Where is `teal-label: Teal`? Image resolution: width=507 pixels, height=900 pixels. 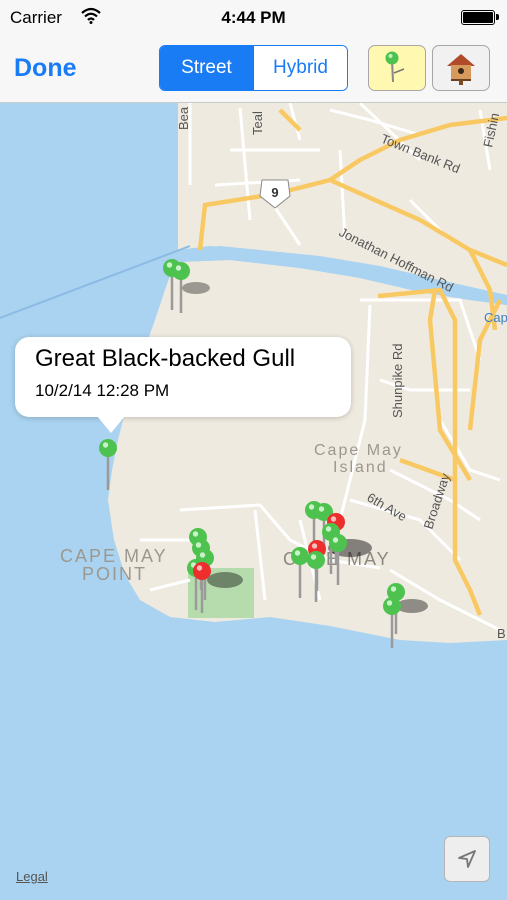
teal-label: Teal is located at coordinates (257, 123).